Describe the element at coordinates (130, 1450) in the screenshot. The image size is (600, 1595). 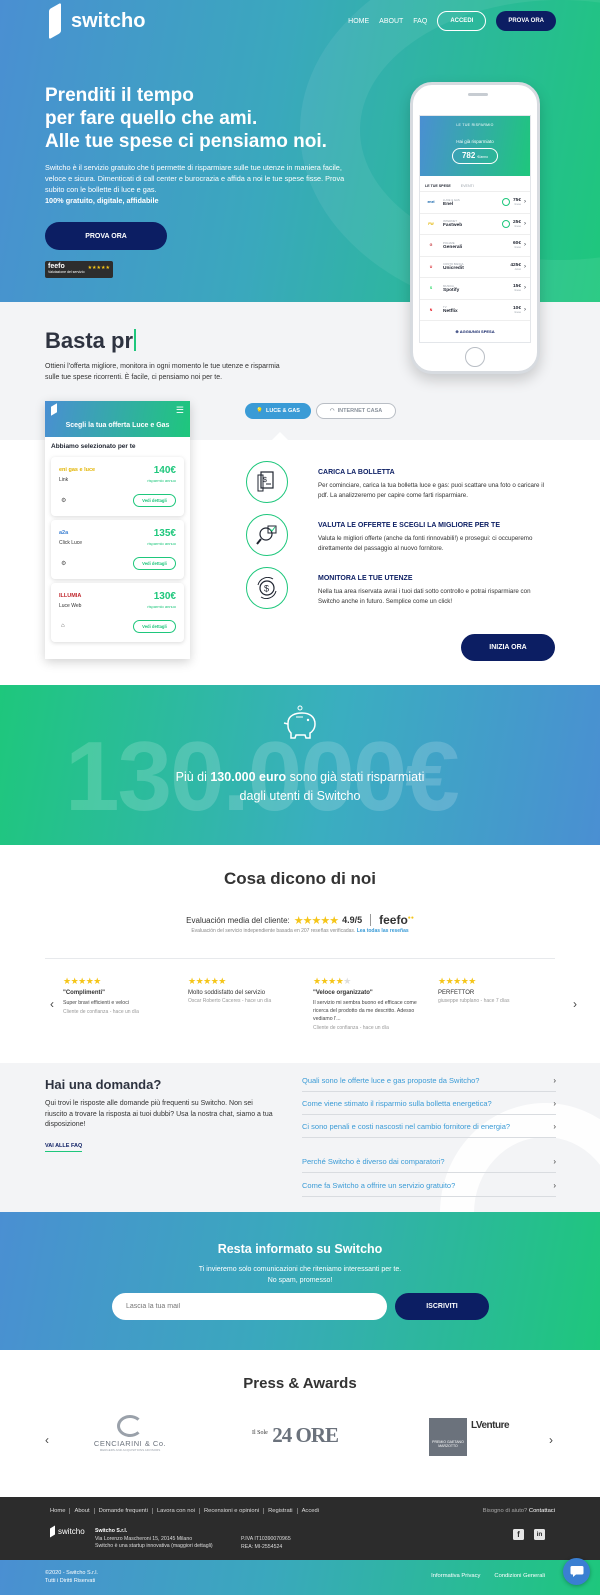
I see `cenciarini-sub: MERGERS AND ACQUISITIONS ADVISORS` at that location.